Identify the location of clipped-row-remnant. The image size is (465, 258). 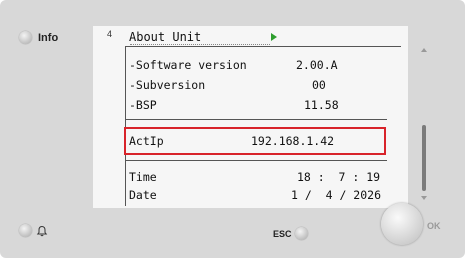
(200, 46).